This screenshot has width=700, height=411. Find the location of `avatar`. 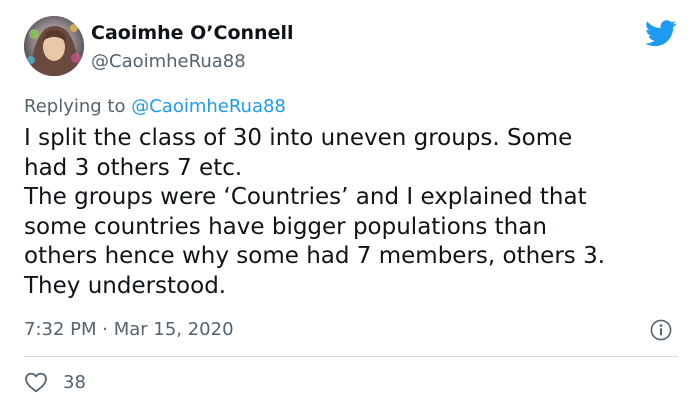

avatar is located at coordinates (54, 46).